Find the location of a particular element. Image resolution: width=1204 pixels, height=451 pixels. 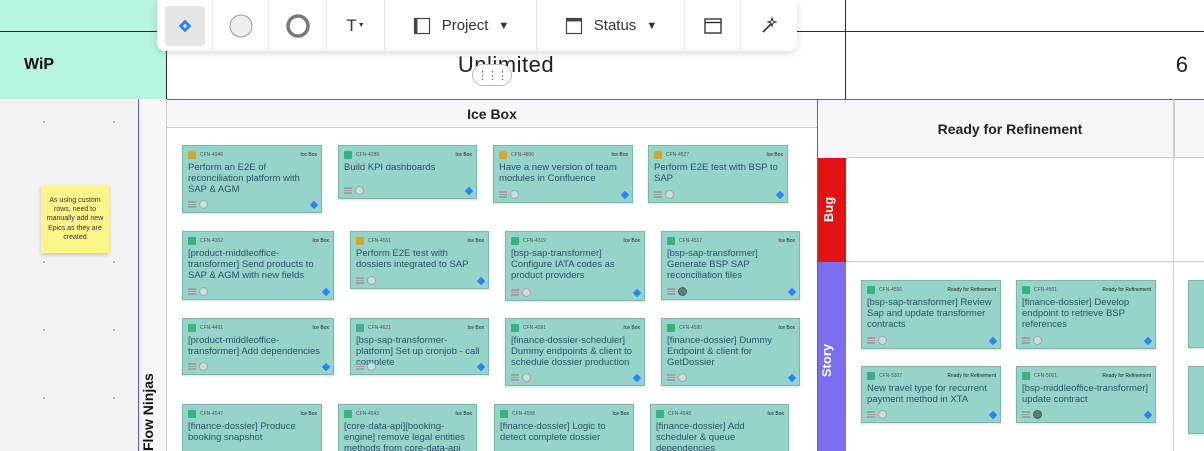

issue-key: CFN-4461 is located at coordinates (212, 327).